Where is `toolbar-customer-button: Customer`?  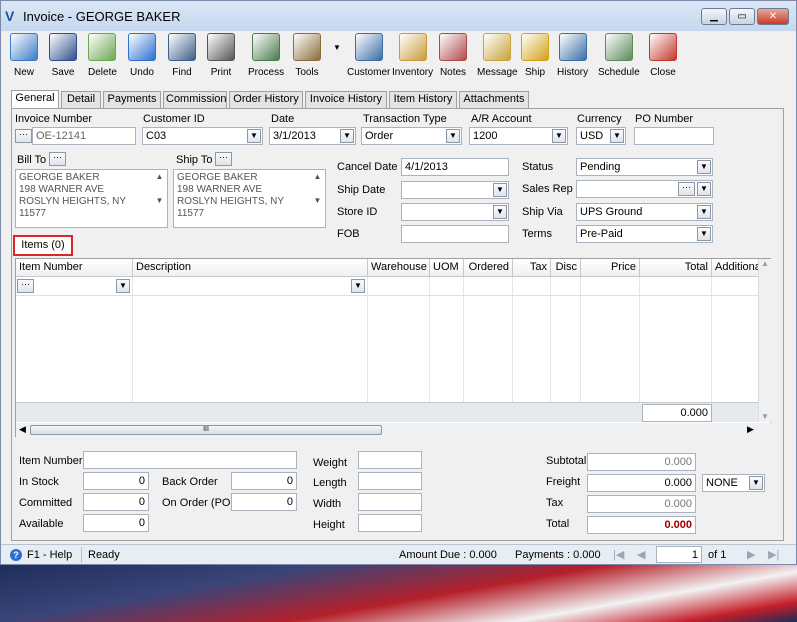
toolbar-customer-button: Customer is located at coordinates (368, 55).